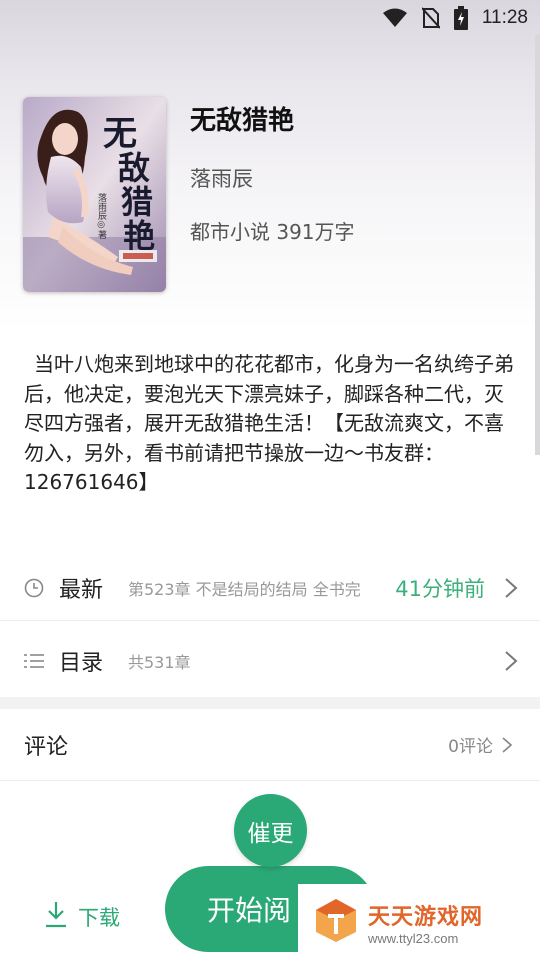  I want to click on toc-chapter-count: 共531章, so click(159, 662).